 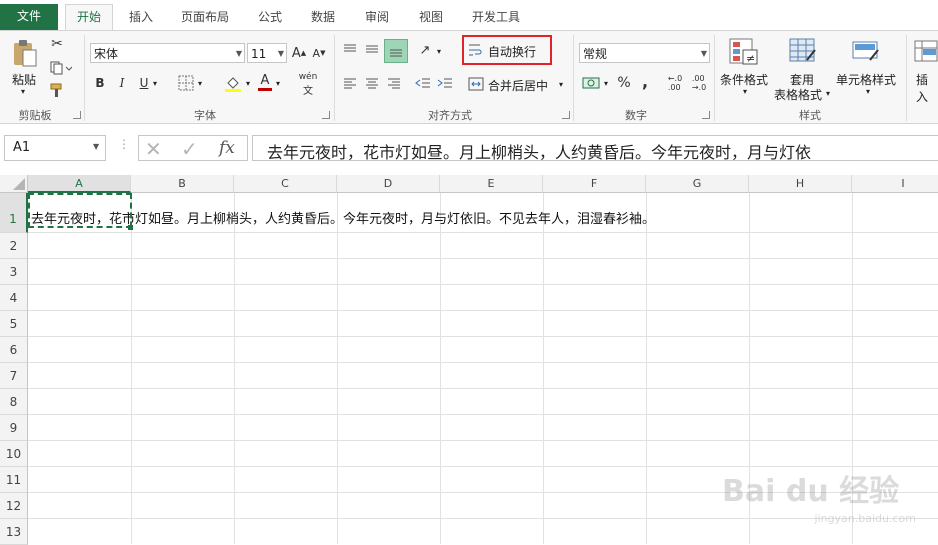 What do you see at coordinates (14, 480) in the screenshot?
I see `row-header-11: 11` at bounding box center [14, 480].